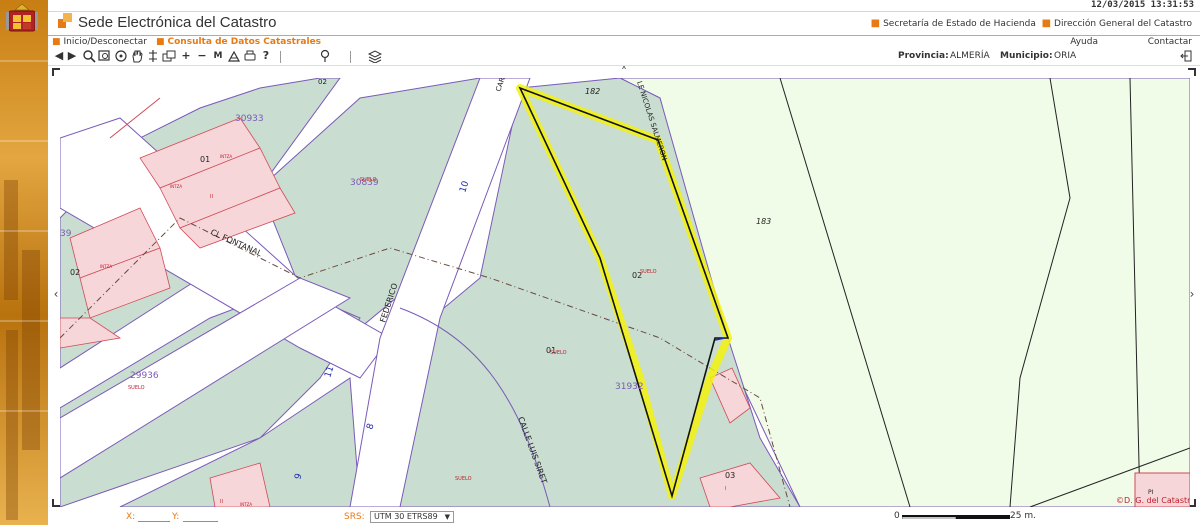 The height and width of the screenshot is (525, 1200). What do you see at coordinates (218, 56) in the screenshot?
I see `measure-icon: M` at bounding box center [218, 56].